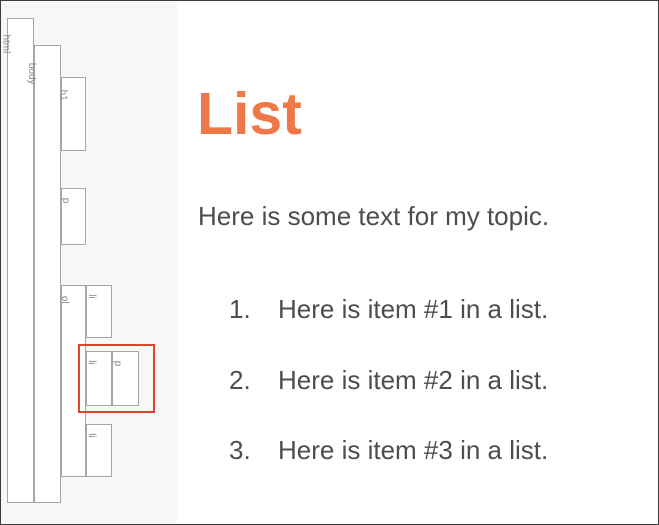  What do you see at coordinates (99, 311) in the screenshot?
I see `structure-bar-li-1: li` at bounding box center [99, 311].